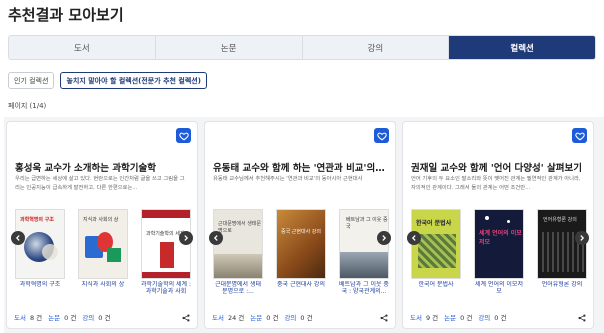 The height and width of the screenshot is (333, 604). I want to click on tab-papers: 논문, so click(229, 47).